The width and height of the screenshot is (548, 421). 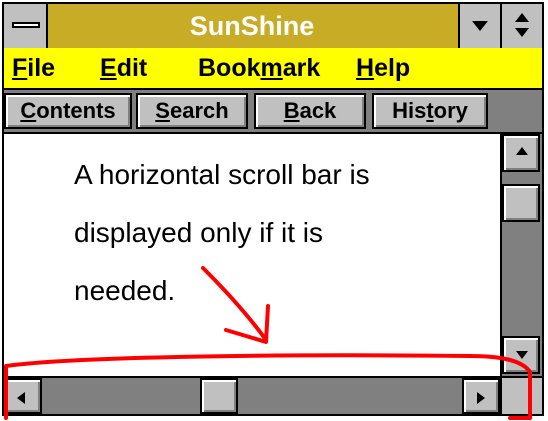 I want to click on scroll-up-button, so click(x=521, y=153).